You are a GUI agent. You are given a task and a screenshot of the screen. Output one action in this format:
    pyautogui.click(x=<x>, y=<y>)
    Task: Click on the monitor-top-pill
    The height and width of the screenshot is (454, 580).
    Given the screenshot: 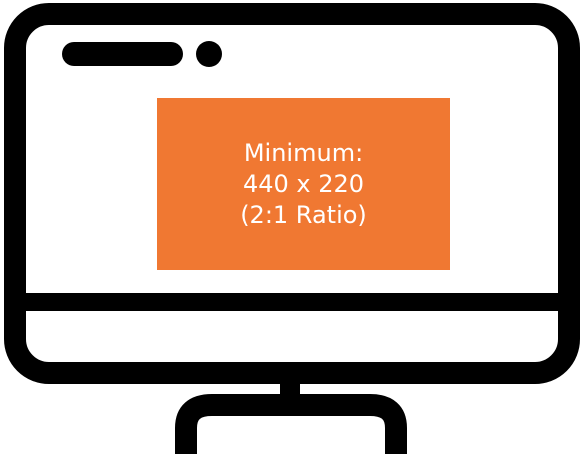 What is the action you would take?
    pyautogui.click(x=122, y=54)
    